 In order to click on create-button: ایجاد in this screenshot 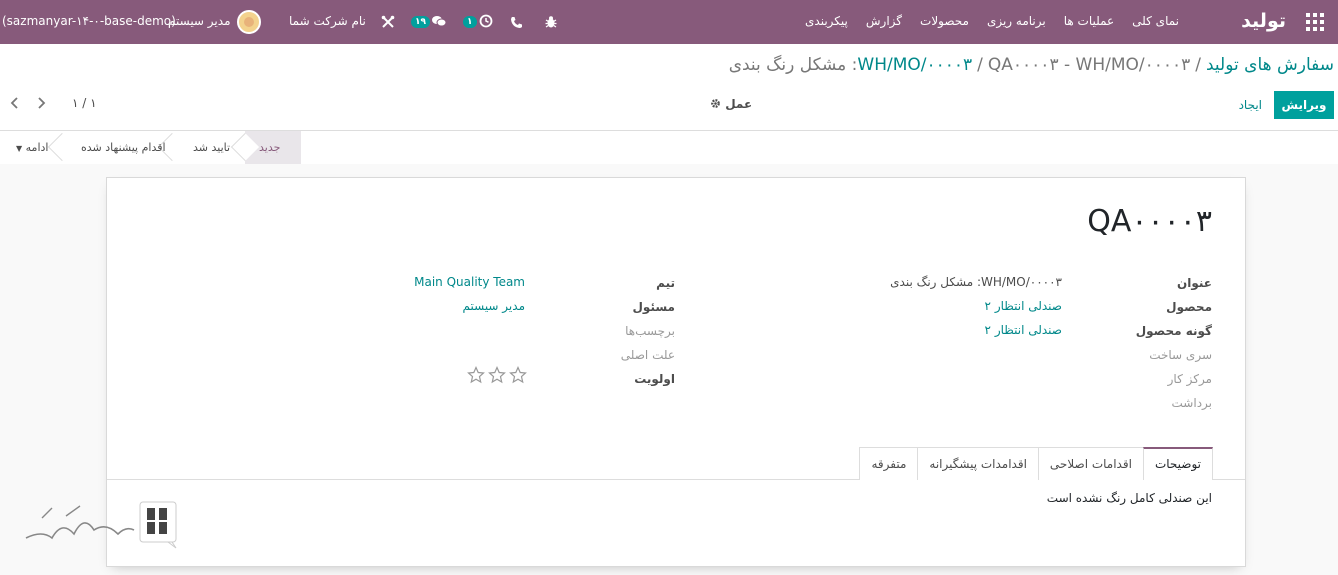, I will do `click(1250, 105)`.